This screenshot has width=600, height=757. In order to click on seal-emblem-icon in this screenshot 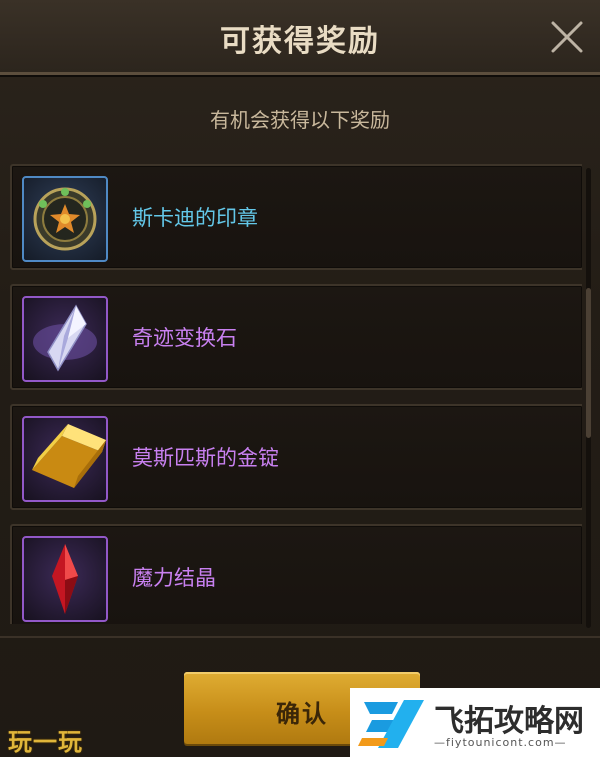, I will do `click(65, 219)`.